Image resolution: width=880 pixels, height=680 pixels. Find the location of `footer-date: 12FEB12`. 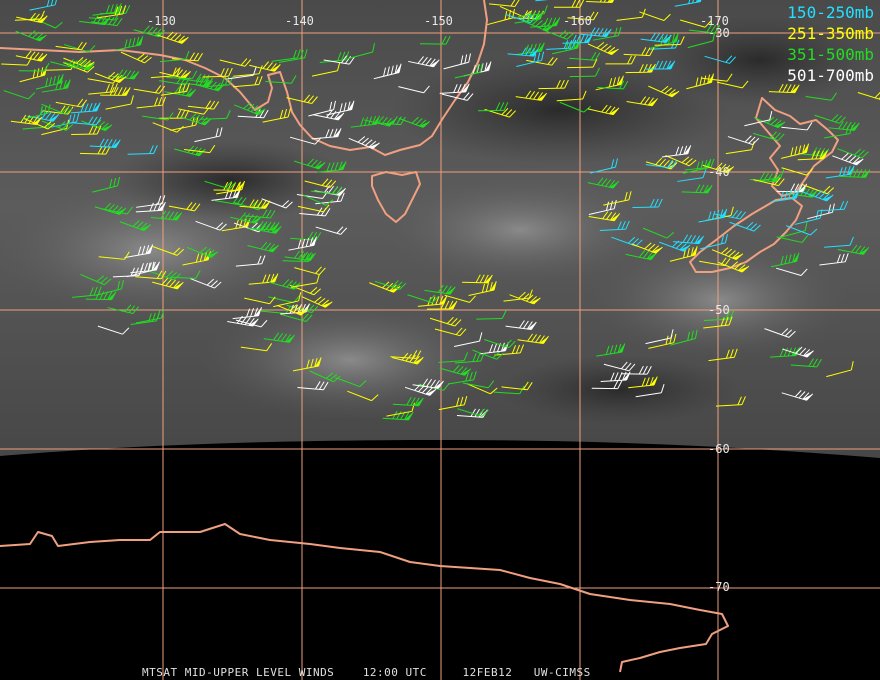

footer-date: 12FEB12 is located at coordinates (487, 672).